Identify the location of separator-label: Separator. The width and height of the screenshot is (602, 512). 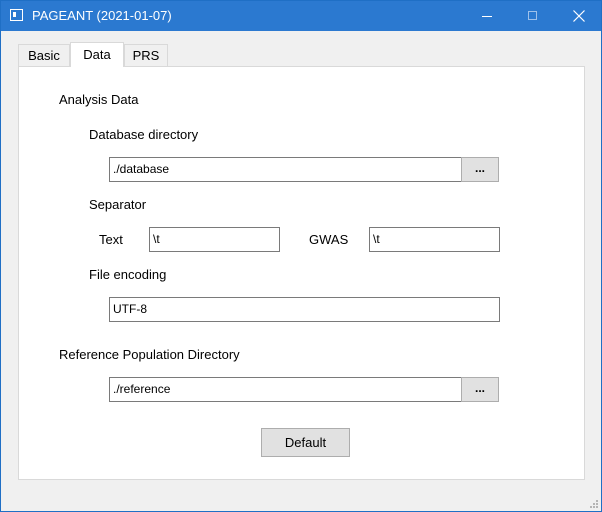
(118, 204).